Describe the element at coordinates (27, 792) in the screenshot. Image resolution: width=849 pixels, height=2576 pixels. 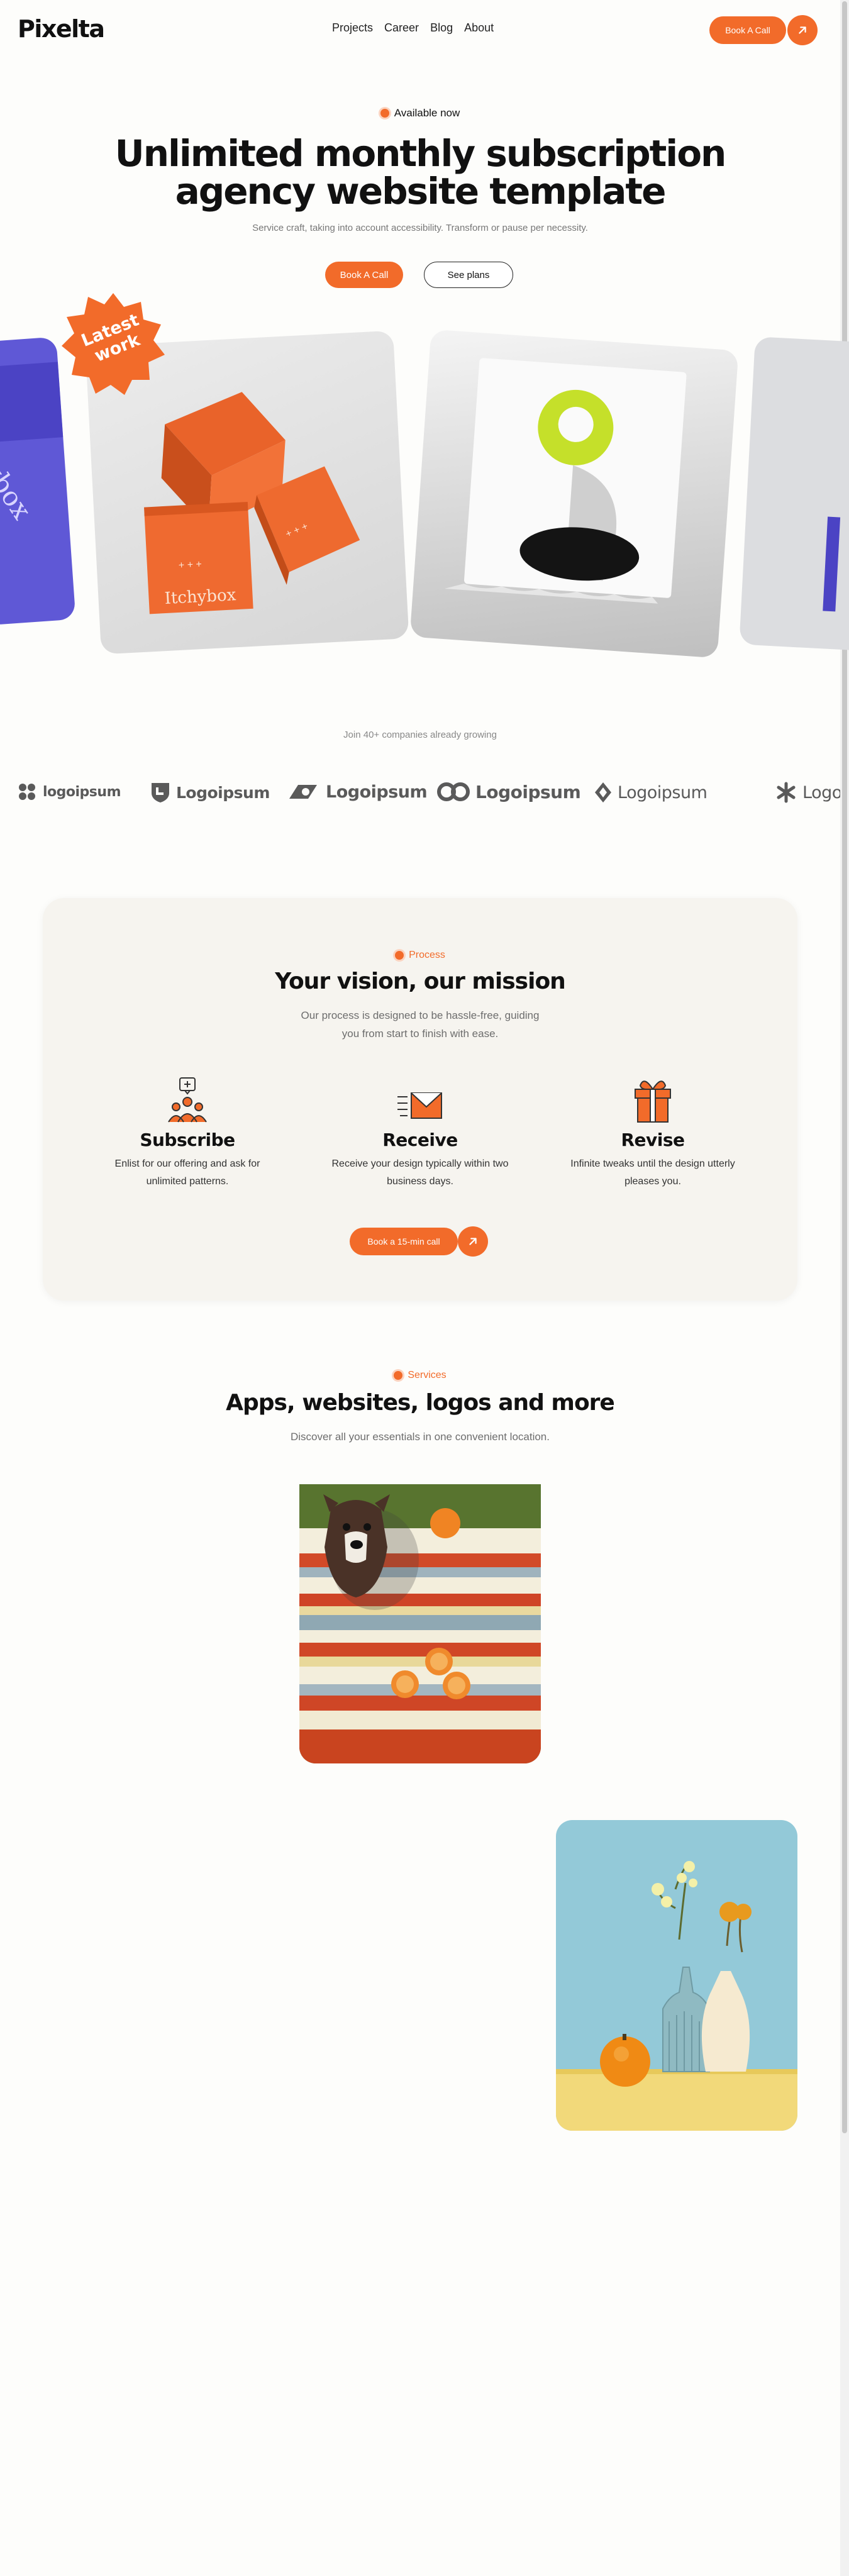
I see `pinwheel-logo-icon` at that location.